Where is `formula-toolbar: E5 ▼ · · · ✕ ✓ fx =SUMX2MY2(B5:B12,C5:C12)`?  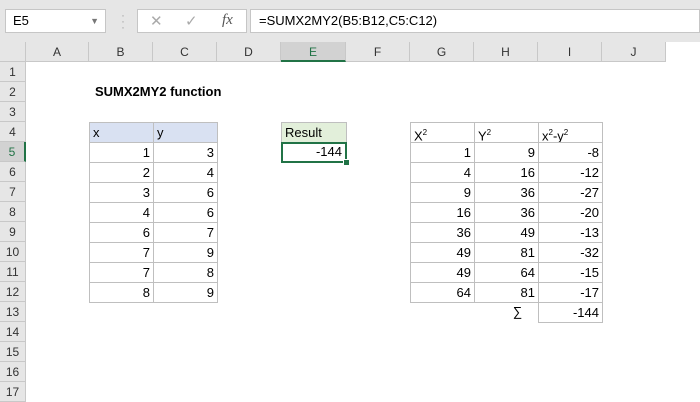 formula-toolbar: E5 ▼ · · · ✕ ✓ fx =SUMX2MY2(B5:B12,C5:C12) is located at coordinates (350, 21).